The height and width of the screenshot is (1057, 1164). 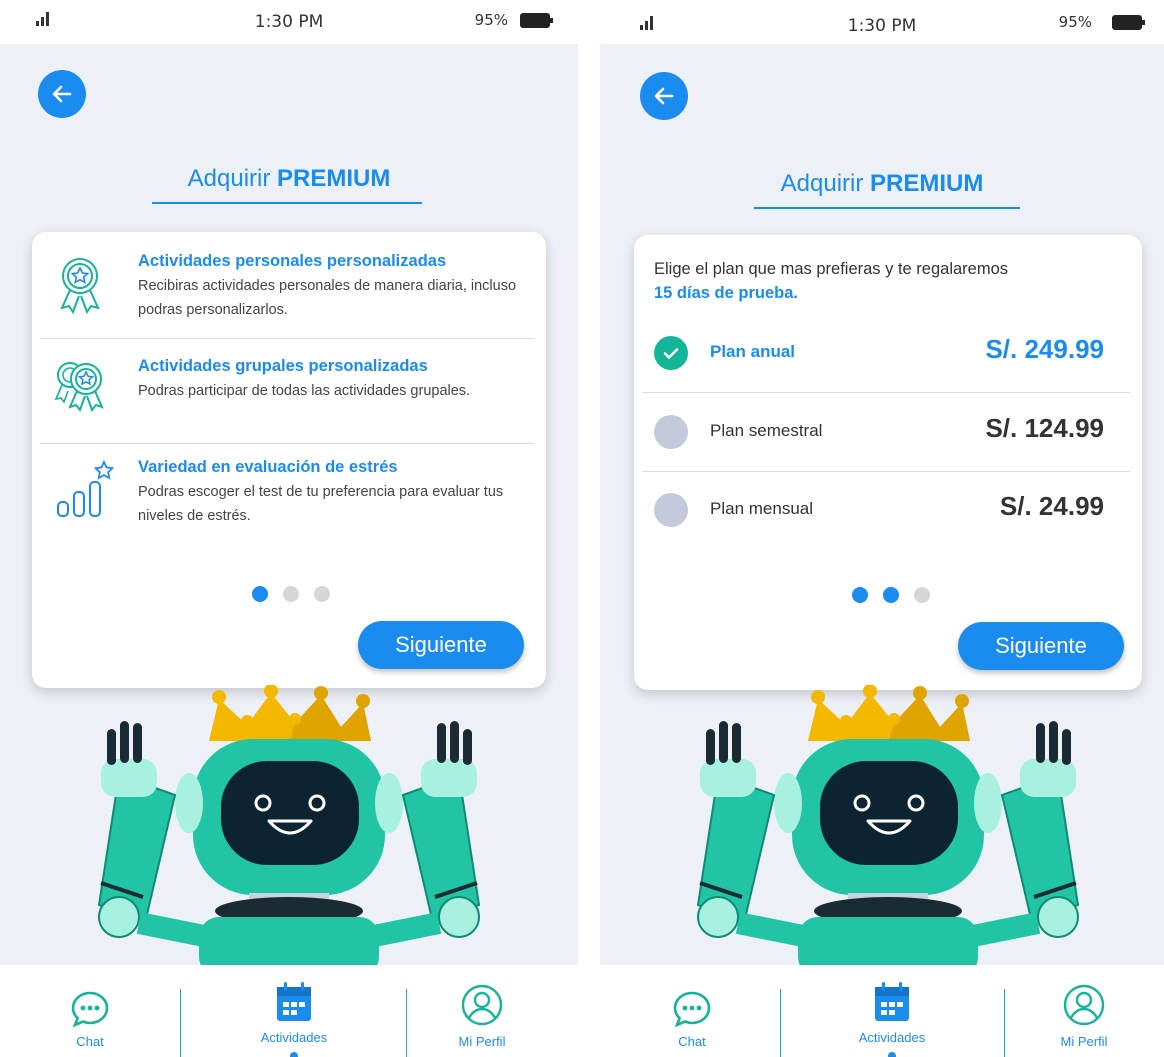 I want to click on double-award-icon, so click(x=79, y=387).